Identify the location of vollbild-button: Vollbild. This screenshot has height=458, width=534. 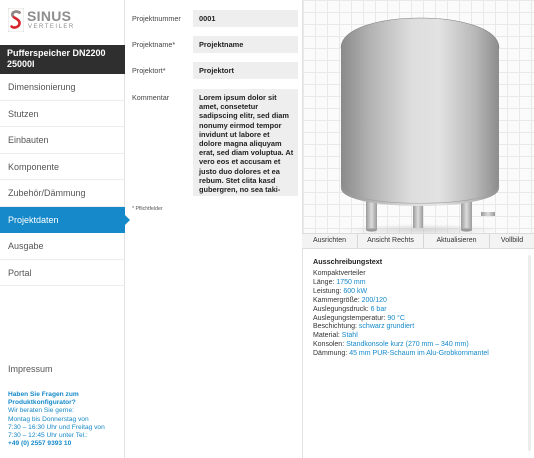
(512, 241).